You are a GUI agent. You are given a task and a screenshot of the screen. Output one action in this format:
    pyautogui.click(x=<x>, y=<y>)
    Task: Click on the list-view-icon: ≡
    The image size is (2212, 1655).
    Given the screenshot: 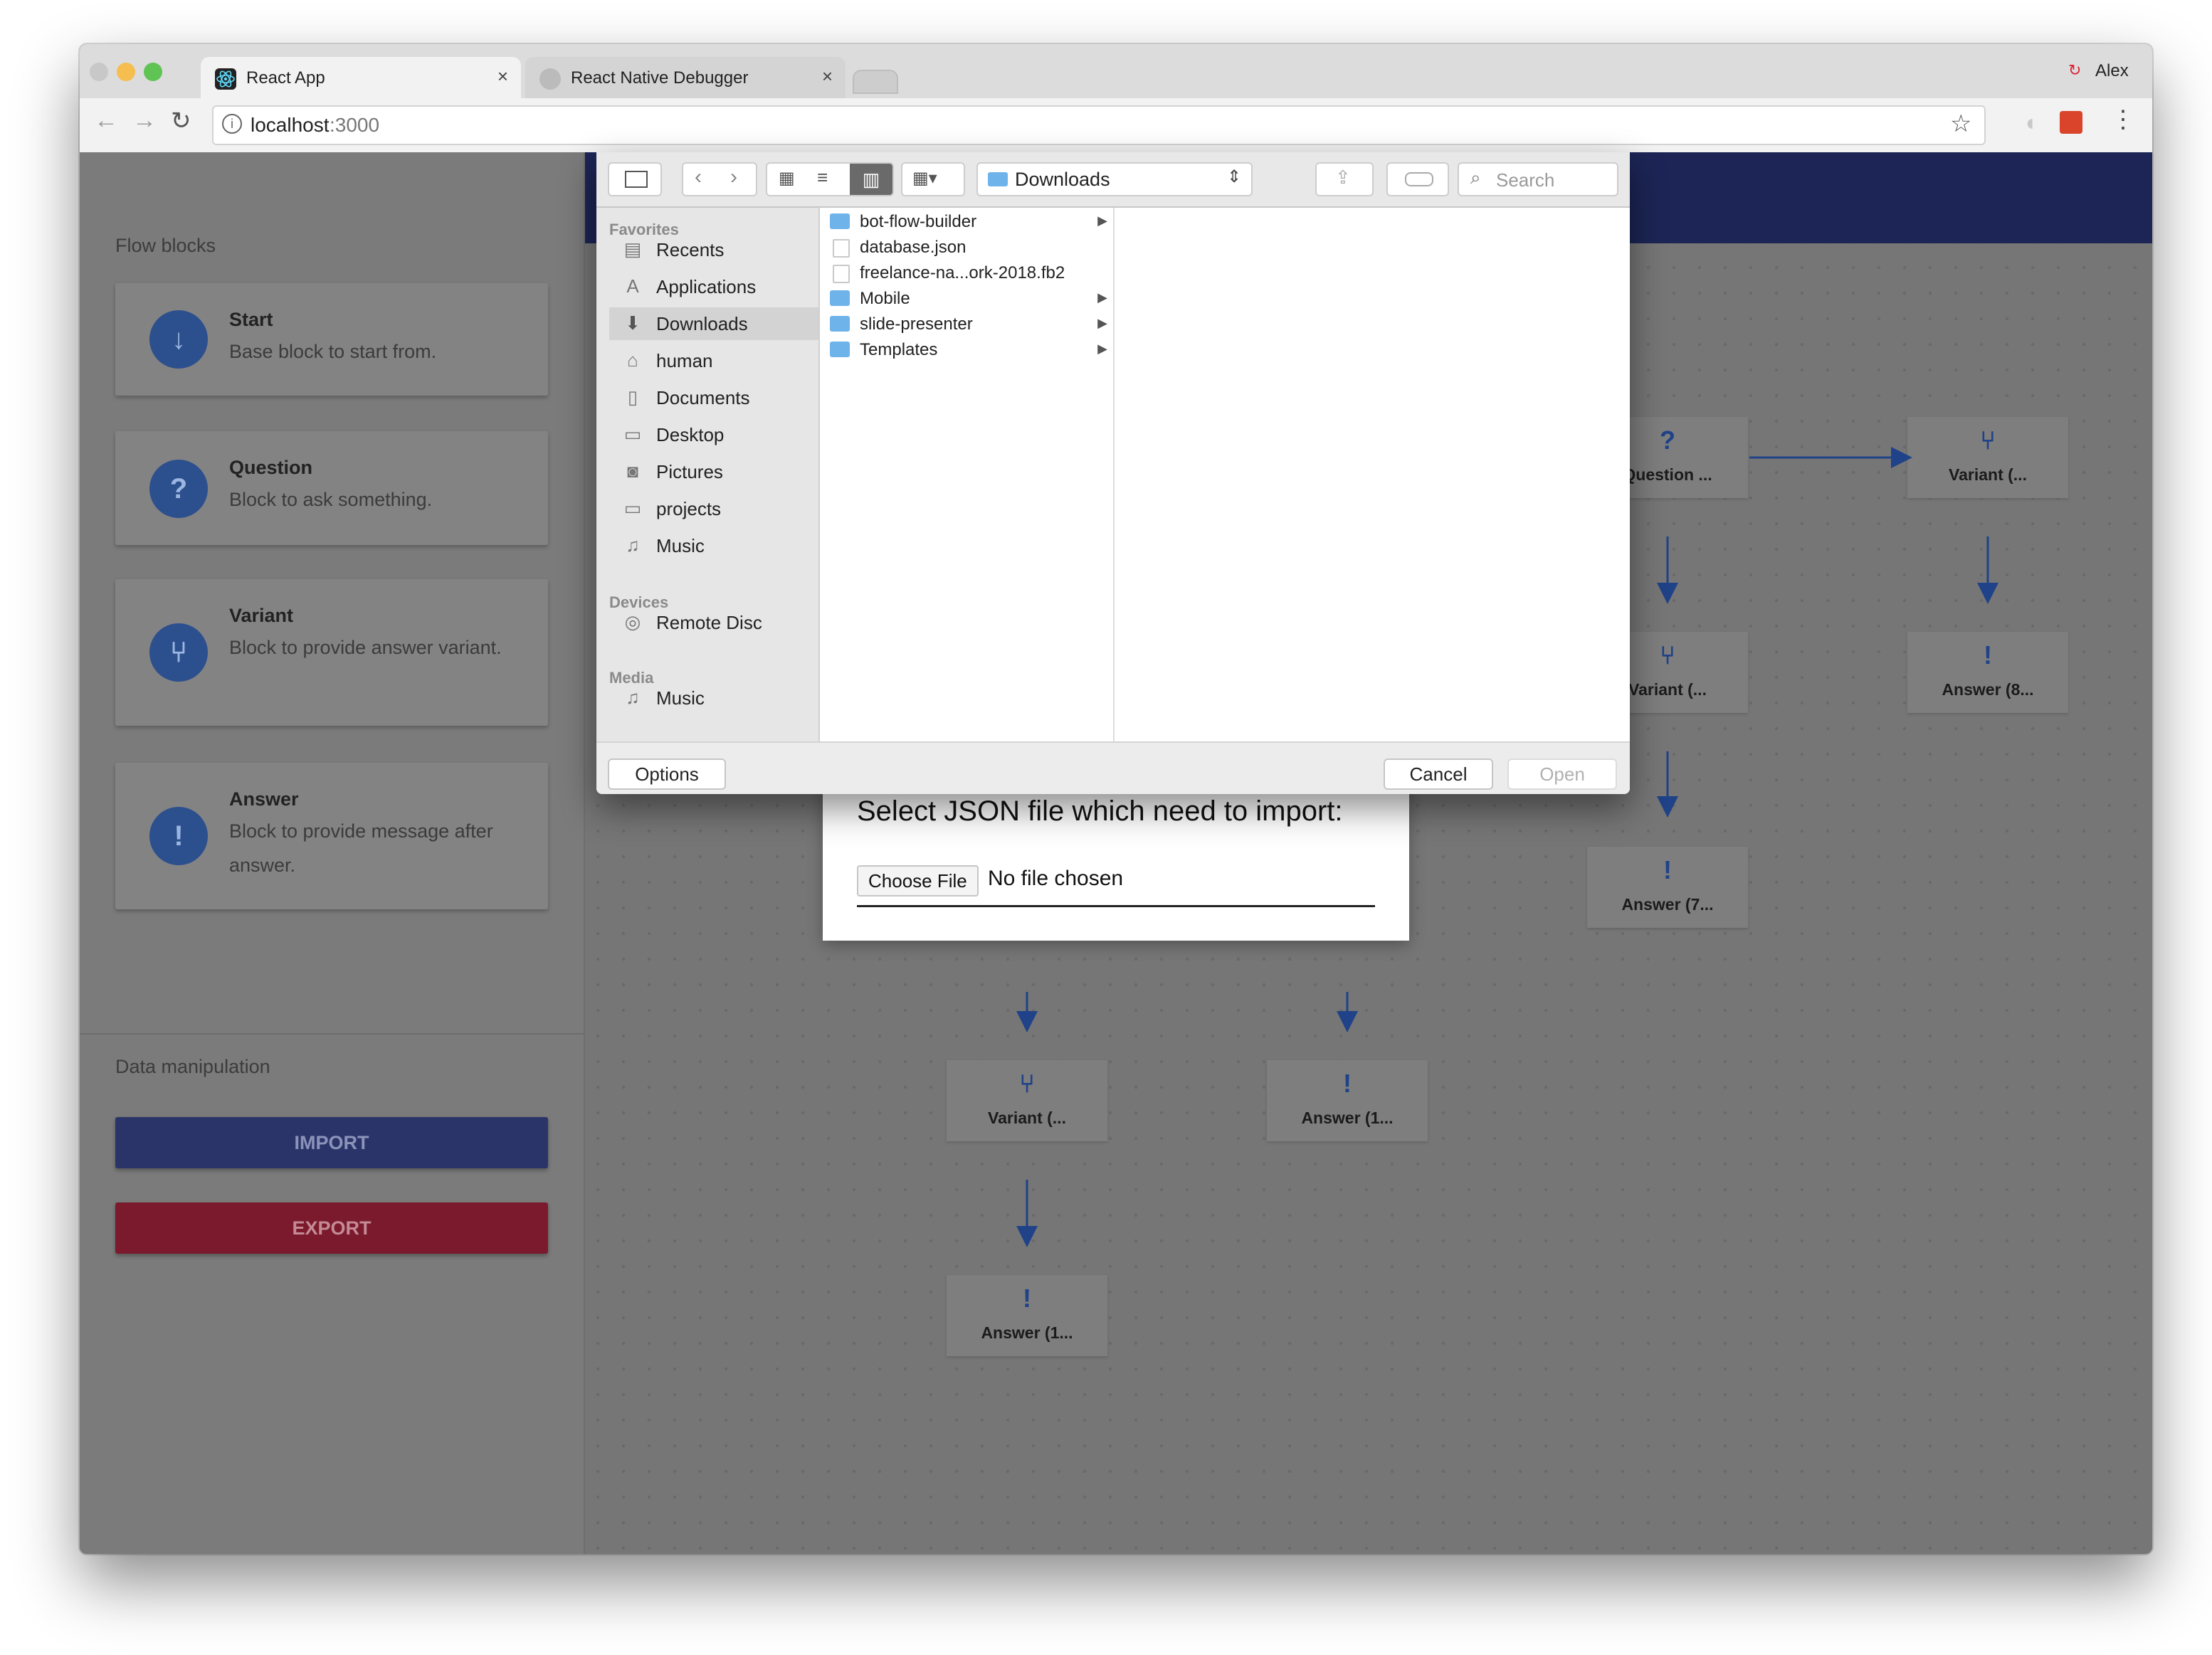 What is the action you would take?
    pyautogui.click(x=822, y=178)
    